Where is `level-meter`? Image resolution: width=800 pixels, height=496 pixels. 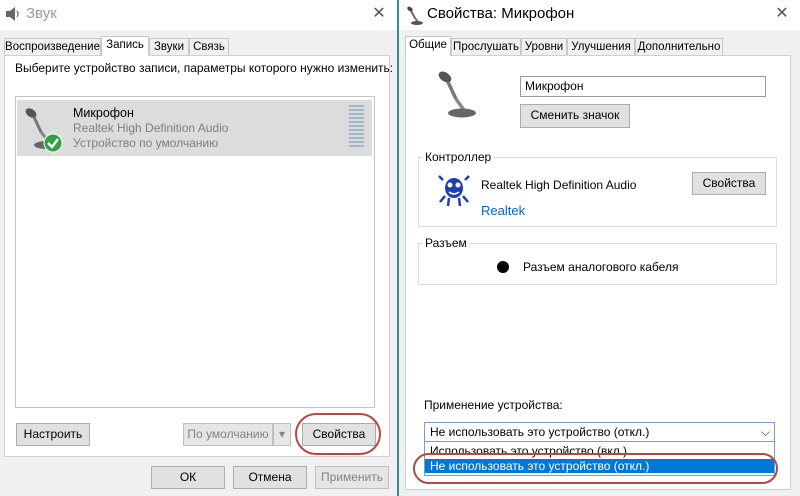
level-meter is located at coordinates (356, 128).